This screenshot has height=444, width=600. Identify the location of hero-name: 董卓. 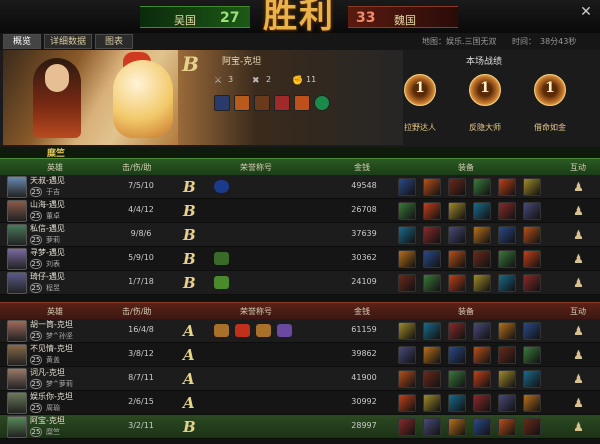
(53, 216).